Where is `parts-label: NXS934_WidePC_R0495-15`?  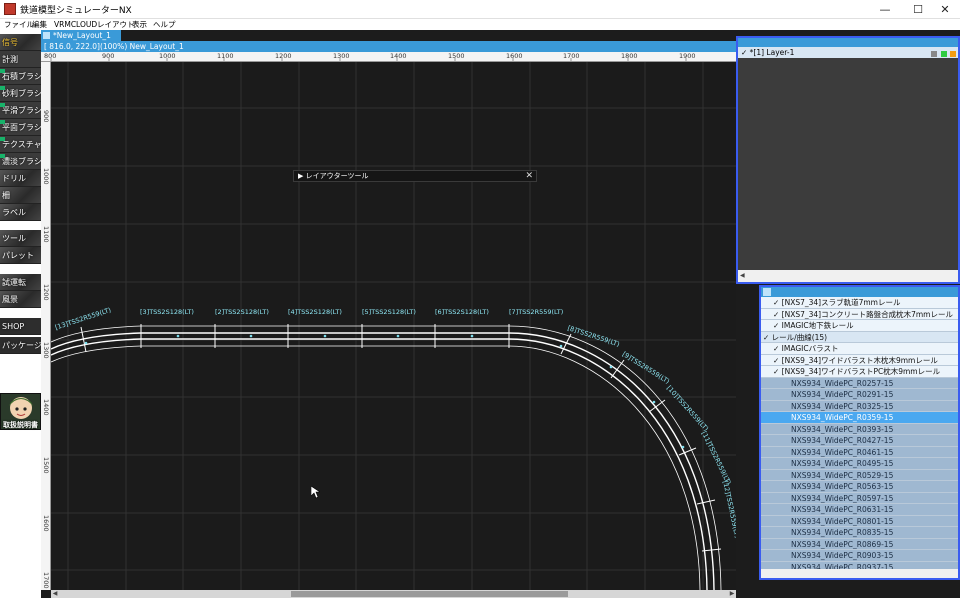
parts-label: NXS934_WidePC_R0495-15 is located at coordinates (842, 463).